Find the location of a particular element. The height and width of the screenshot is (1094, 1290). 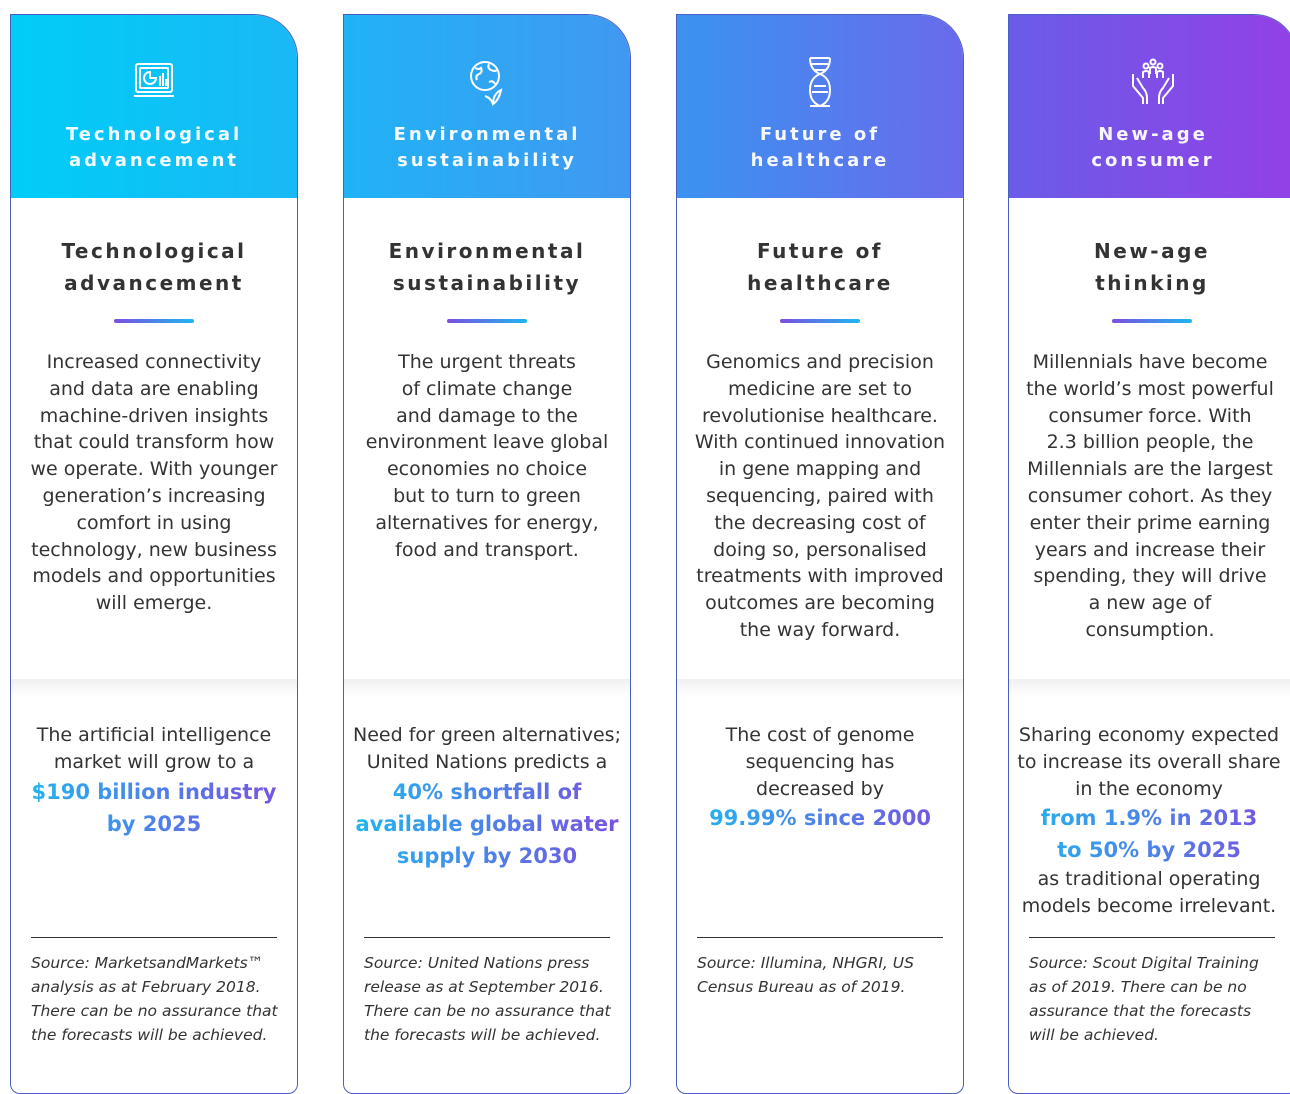

stat-highlight: $190 billion industry is located at coordinates (154, 792).